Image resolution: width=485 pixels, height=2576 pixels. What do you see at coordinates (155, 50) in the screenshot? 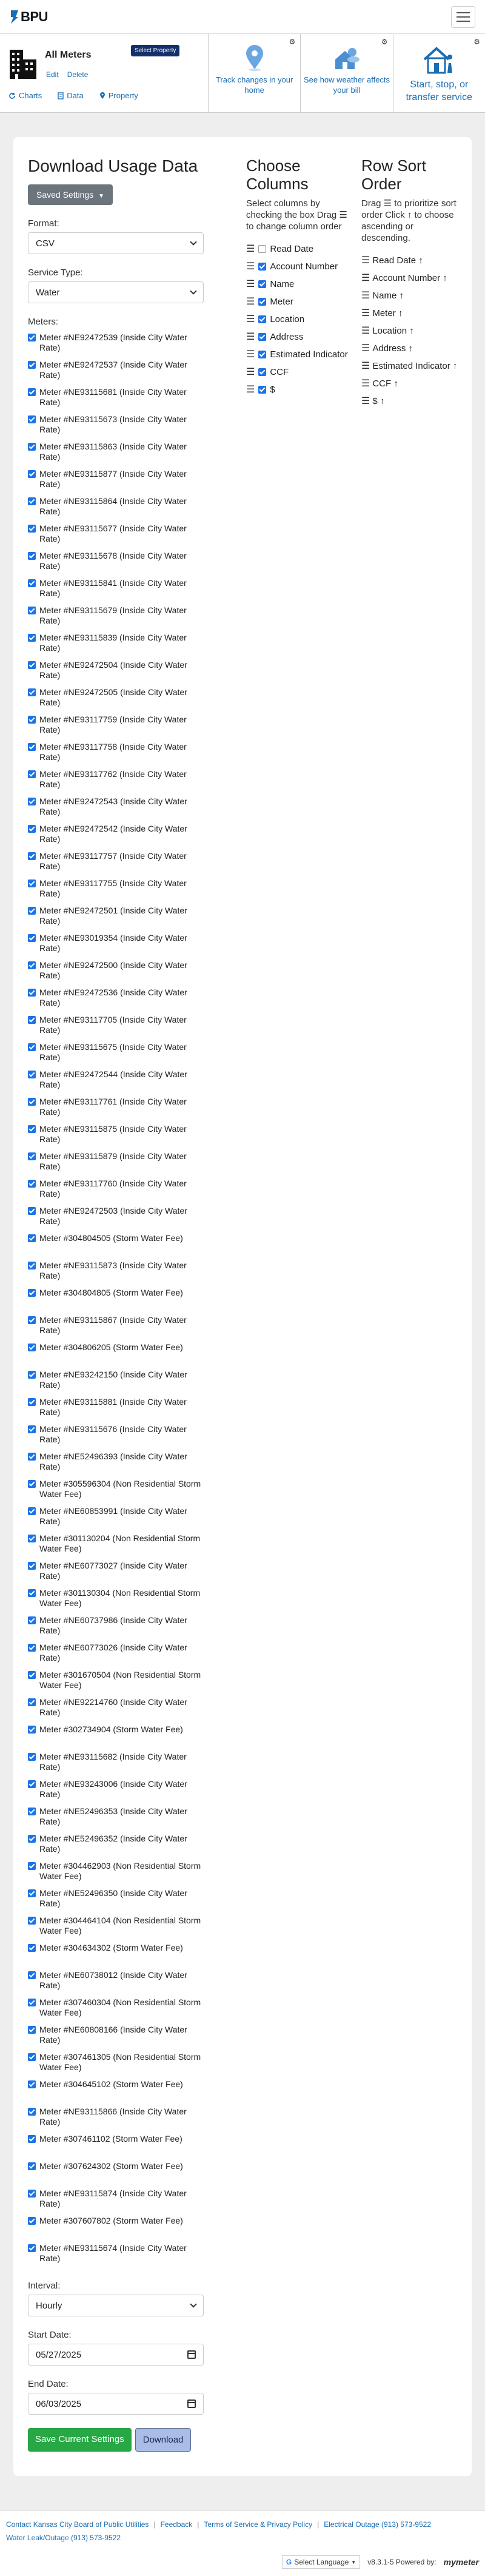
I see `select-property-button: Select Property` at bounding box center [155, 50].